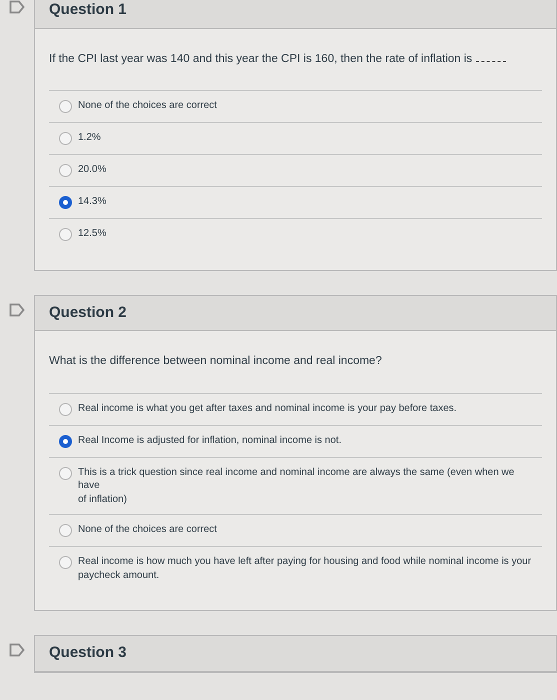  I want to click on question-text: If the CPI last year was 140 and this year the CPI is 160, then the rate of inflation is, so click(295, 59).